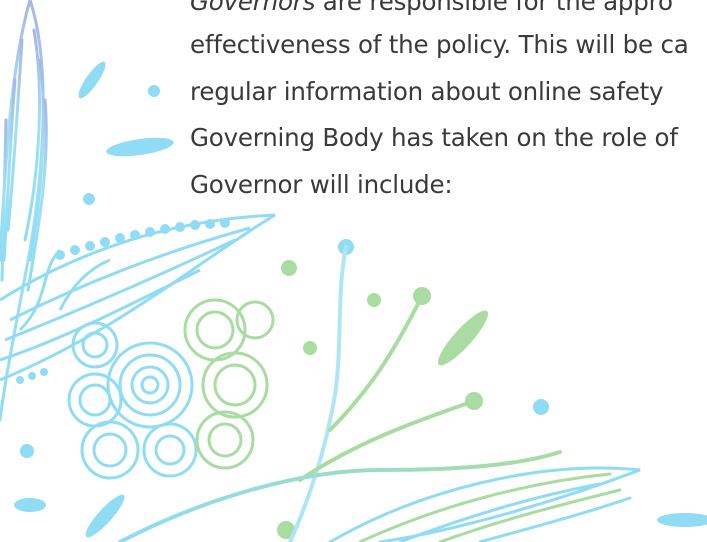  What do you see at coordinates (427, 91) in the screenshot?
I see `body-text-line: regular information about online safety` at bounding box center [427, 91].